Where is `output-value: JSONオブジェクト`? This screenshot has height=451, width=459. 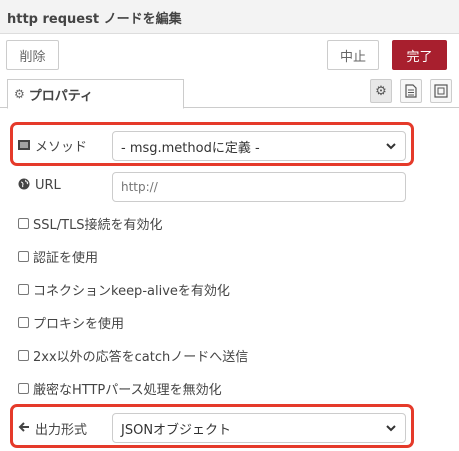 output-value: JSONオブジェクト is located at coordinates (176, 430).